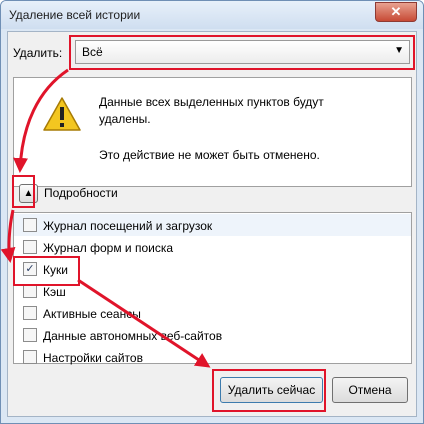 This screenshot has width=424, height=424. I want to click on close-button: ✕, so click(396, 12).